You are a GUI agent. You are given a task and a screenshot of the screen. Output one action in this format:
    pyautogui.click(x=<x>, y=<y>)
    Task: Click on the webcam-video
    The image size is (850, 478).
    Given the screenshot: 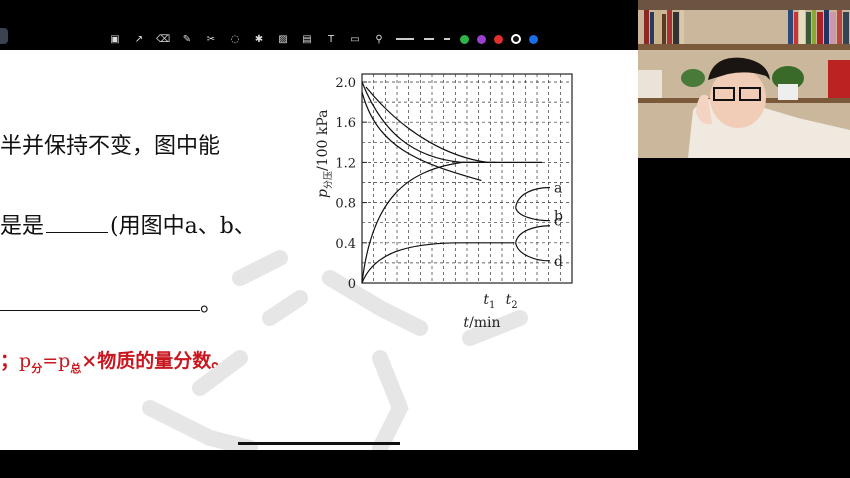 What is the action you would take?
    pyautogui.click(x=744, y=79)
    